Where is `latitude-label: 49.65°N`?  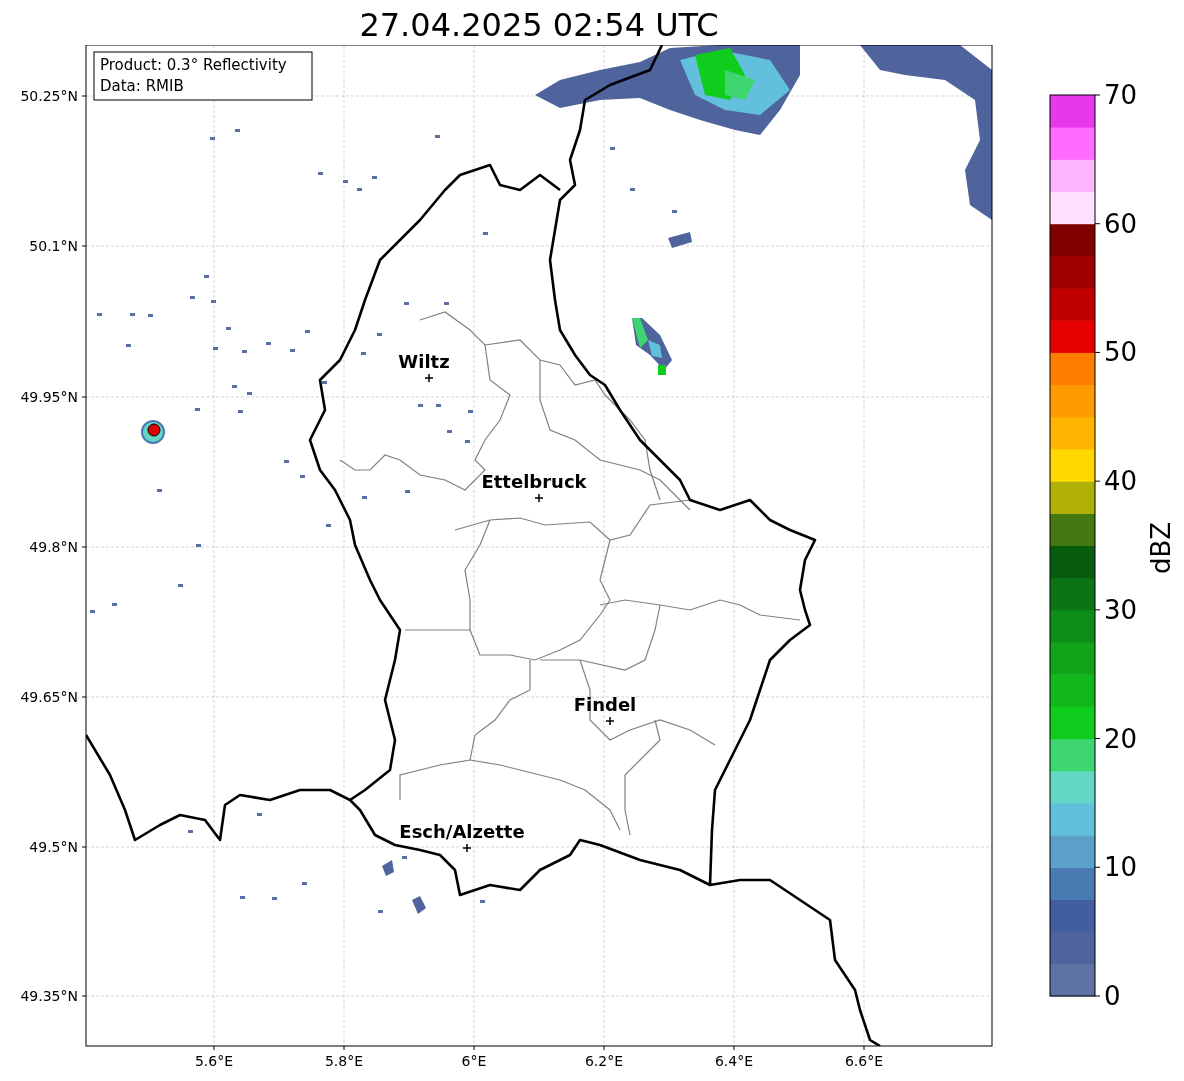 latitude-label: 49.65°N is located at coordinates (49, 697).